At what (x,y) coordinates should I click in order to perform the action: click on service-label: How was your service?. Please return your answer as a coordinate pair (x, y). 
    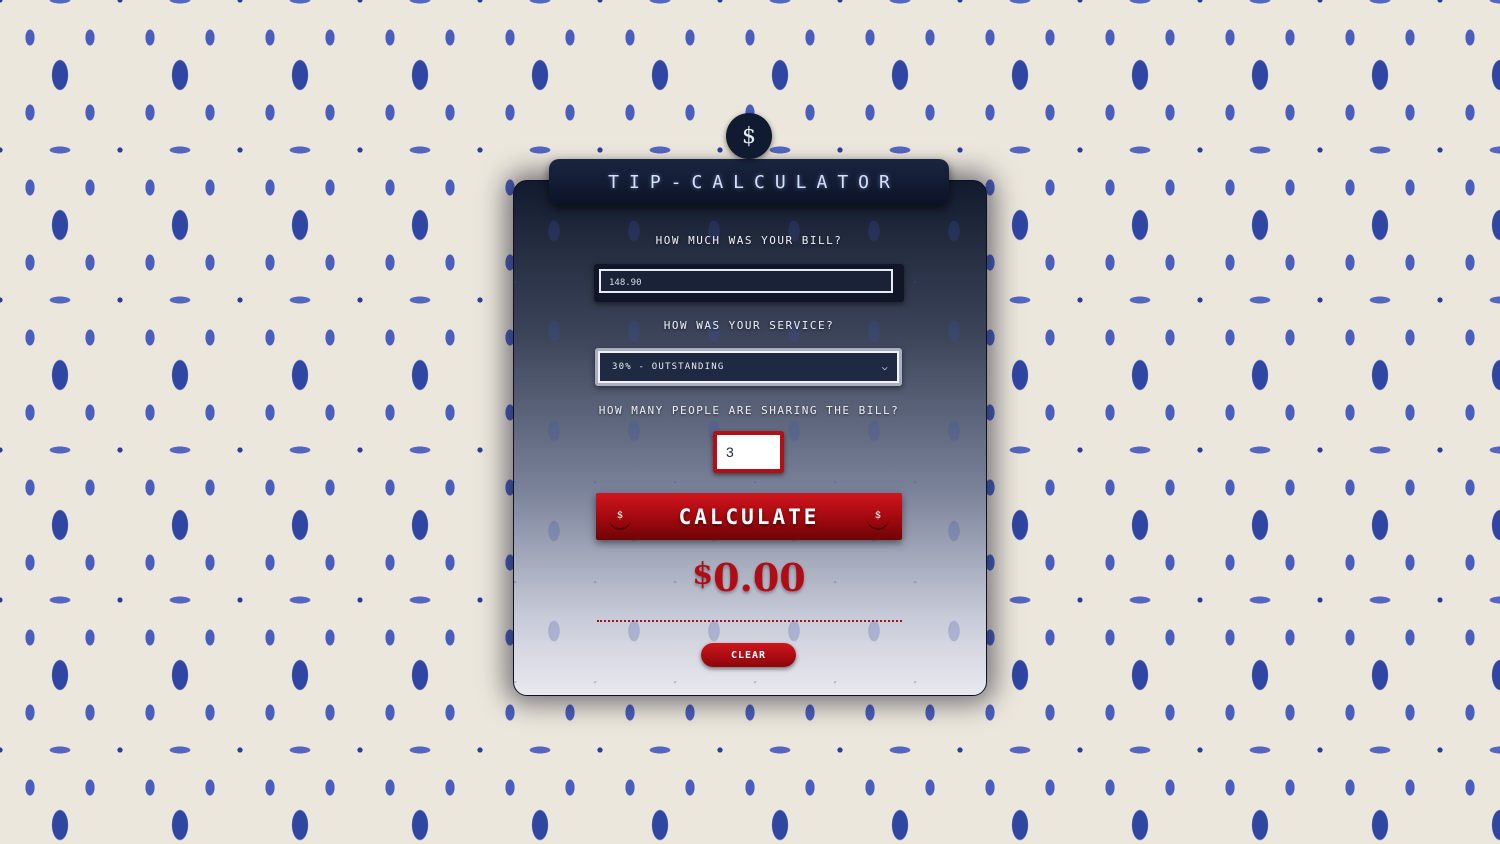
    Looking at the image, I should click on (749, 325).